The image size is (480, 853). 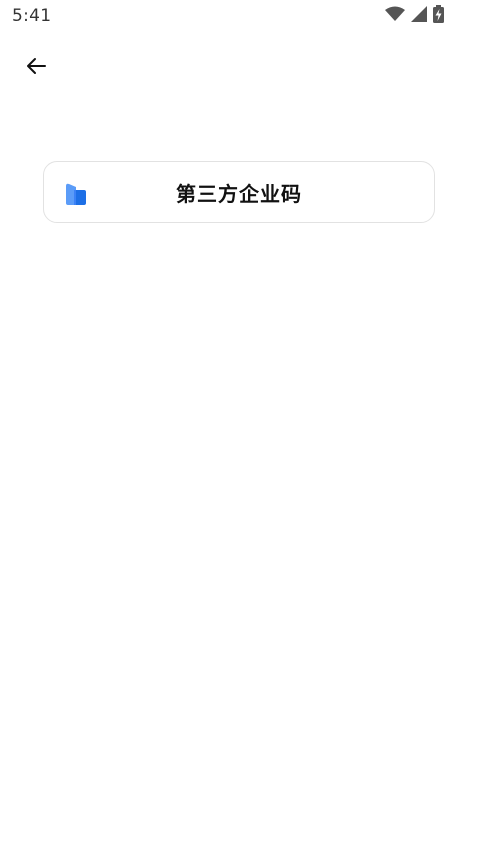 What do you see at coordinates (32, 16) in the screenshot?
I see `status-time: 5:41` at bounding box center [32, 16].